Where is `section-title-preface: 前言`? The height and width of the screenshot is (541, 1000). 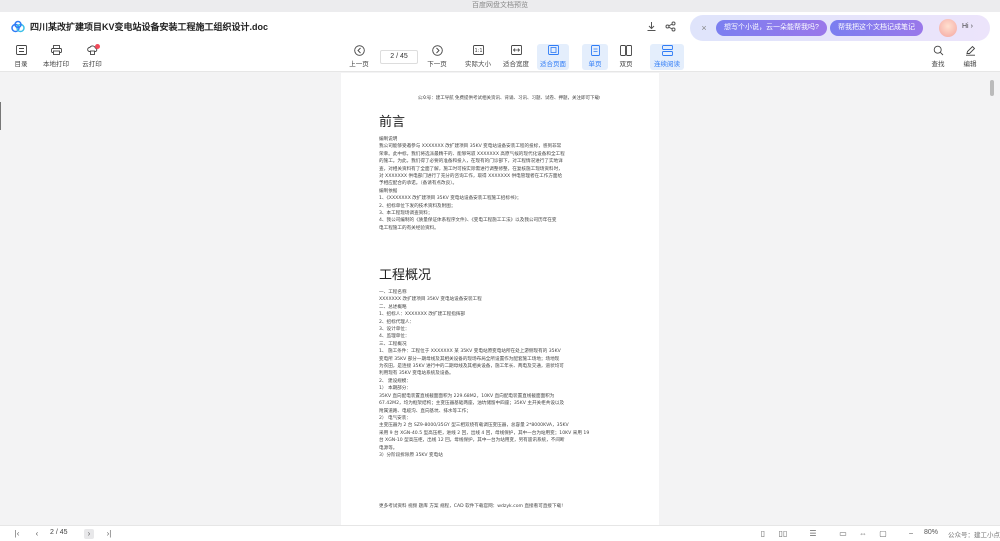
section-title-preface: 前言 is located at coordinates (392, 122).